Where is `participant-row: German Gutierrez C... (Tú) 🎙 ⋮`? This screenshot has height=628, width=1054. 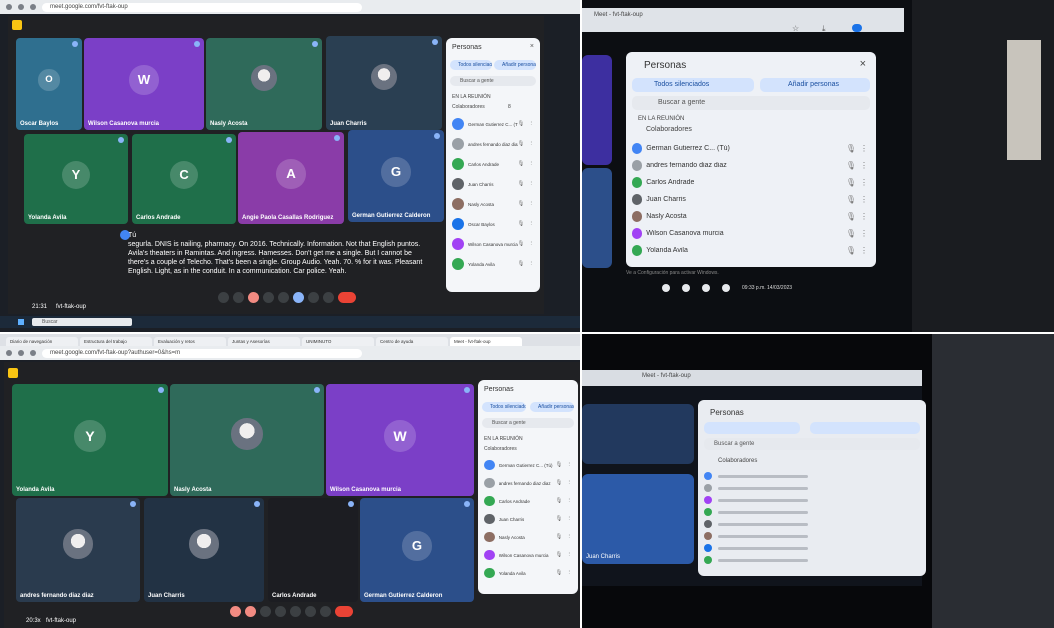 participant-row: German Gutierrez C... (Tú) 🎙 ⋮ is located at coordinates (528, 465).